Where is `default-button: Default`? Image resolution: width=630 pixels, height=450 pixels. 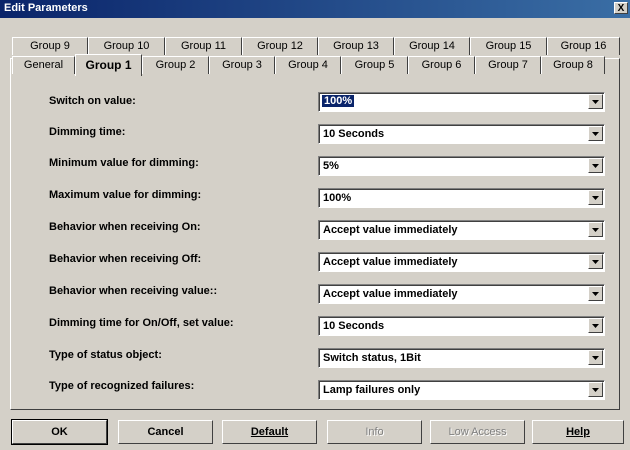
default-button: Default is located at coordinates (269, 432).